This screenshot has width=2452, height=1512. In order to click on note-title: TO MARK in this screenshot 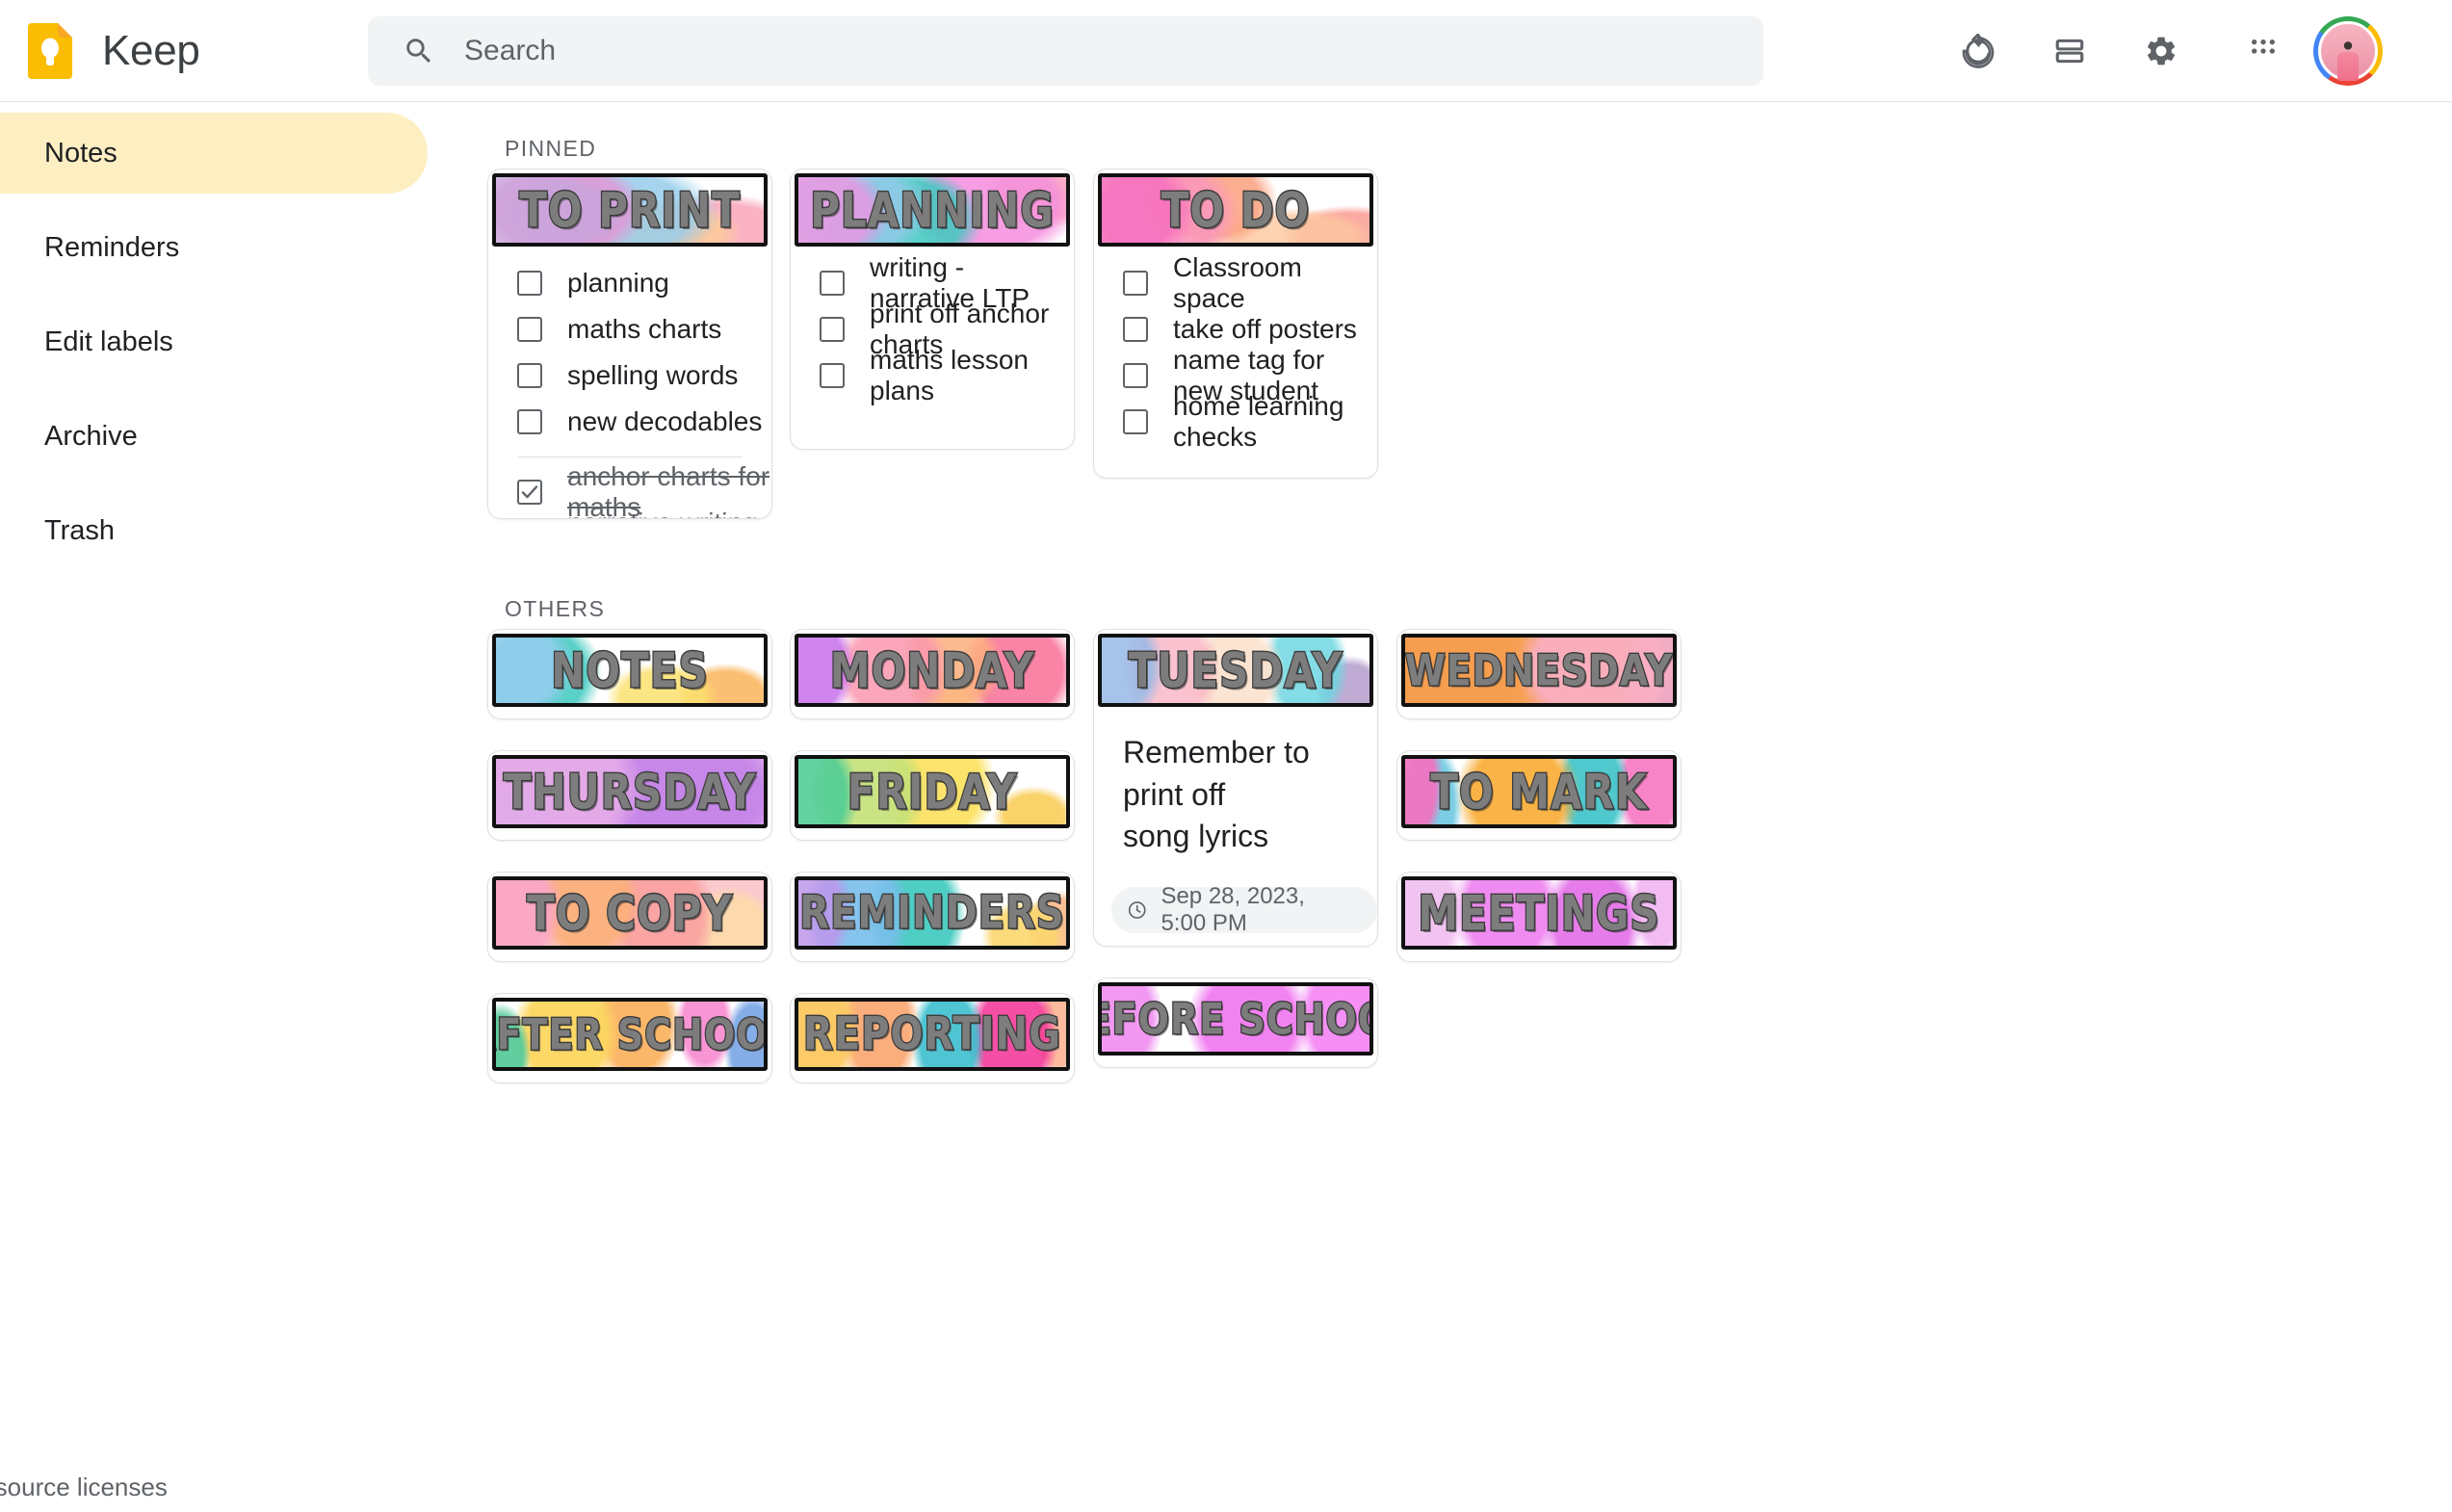, I will do `click(1538, 792)`.